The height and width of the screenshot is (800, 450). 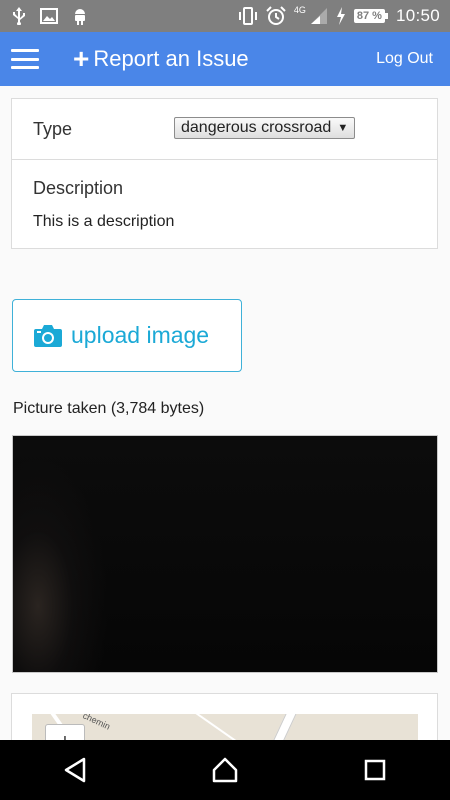 What do you see at coordinates (417, 15) in the screenshot?
I see `clock: 10:50` at bounding box center [417, 15].